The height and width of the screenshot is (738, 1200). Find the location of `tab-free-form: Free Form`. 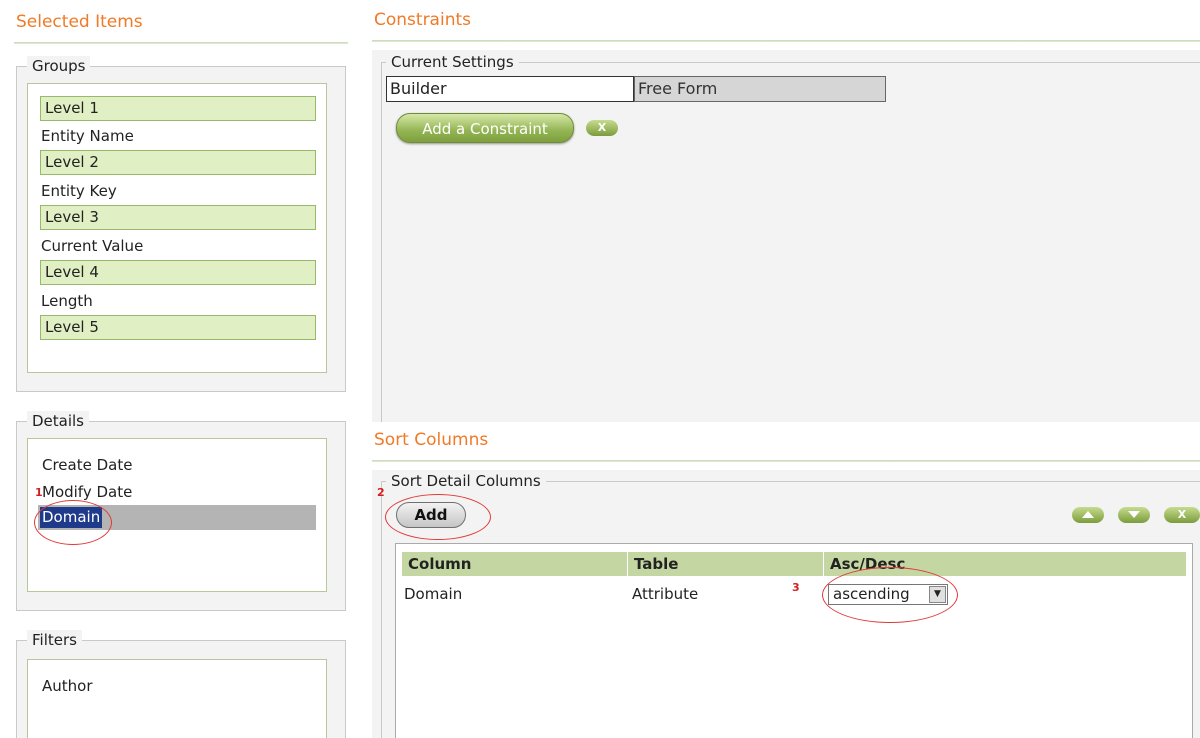

tab-free-form: Free Form is located at coordinates (760, 89).